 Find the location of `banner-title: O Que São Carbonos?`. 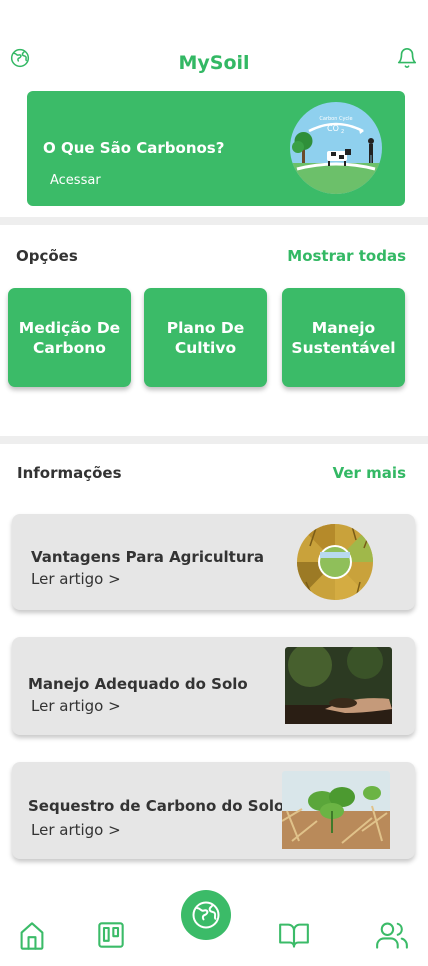

banner-title: O Que São Carbonos? is located at coordinates (134, 148).